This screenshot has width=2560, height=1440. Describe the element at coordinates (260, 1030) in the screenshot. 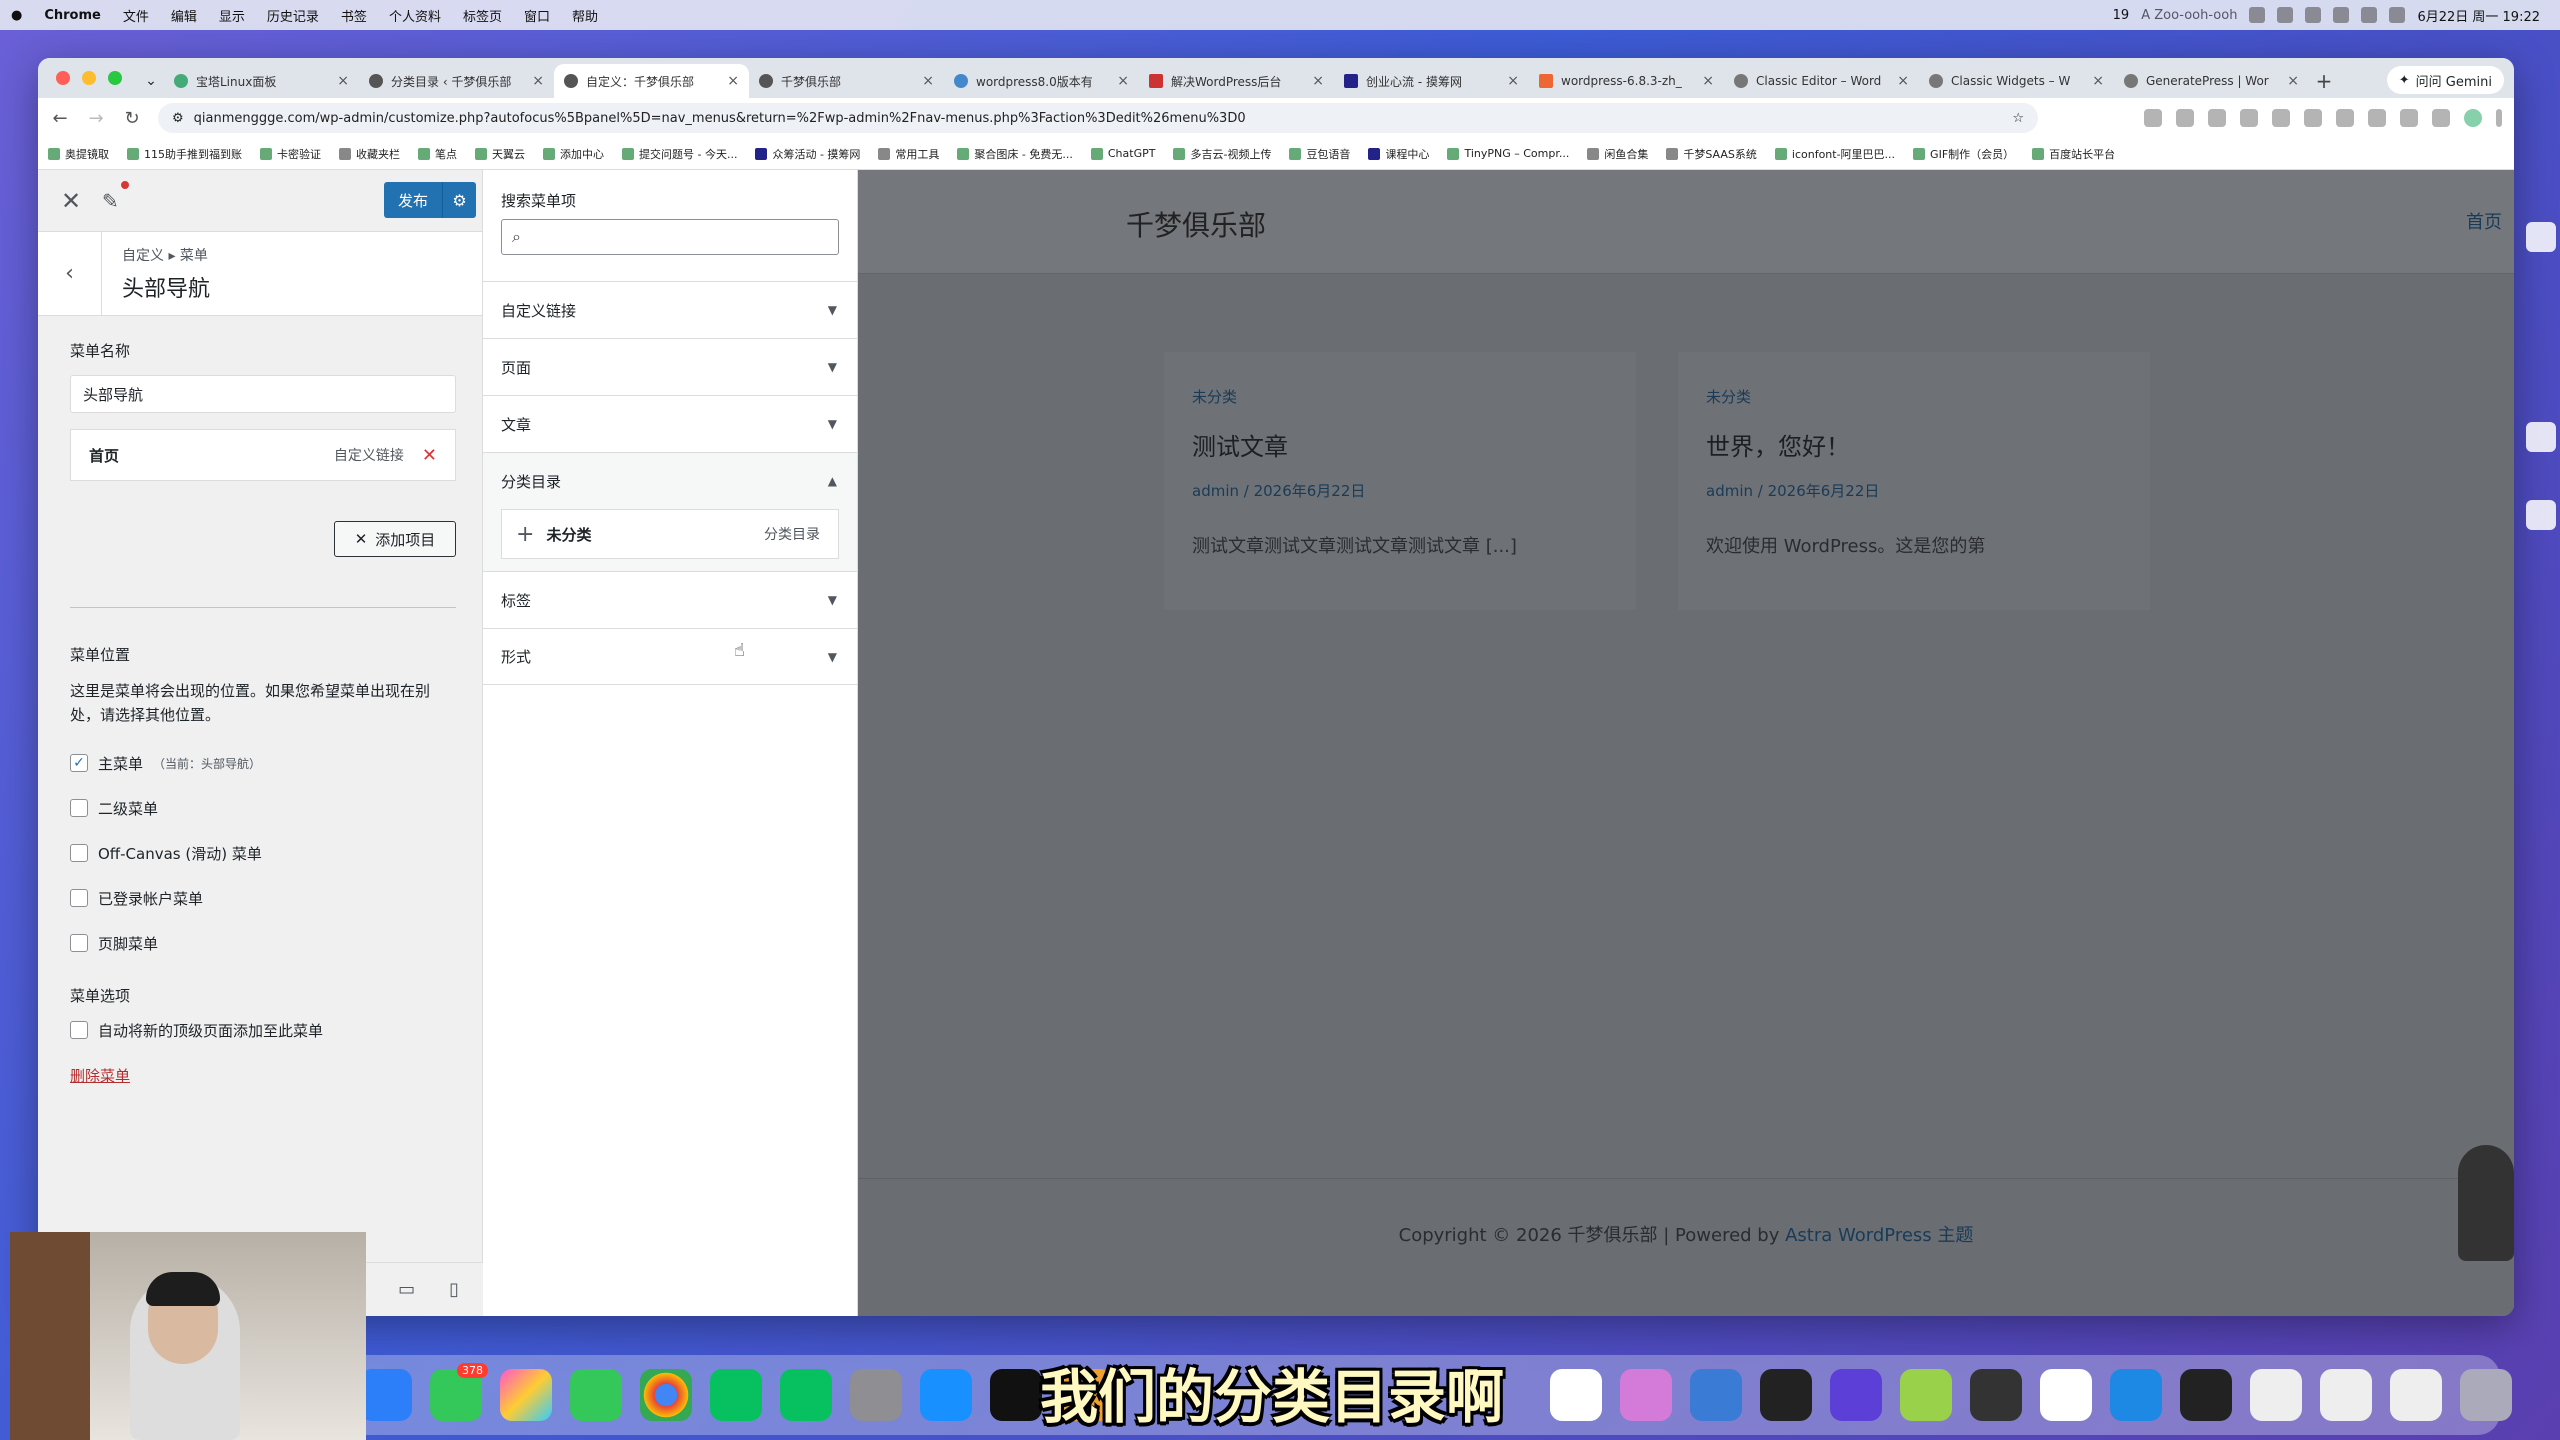

I see `auto-add-pages-option: 自动将新的顶级页面添加至此菜单` at that location.